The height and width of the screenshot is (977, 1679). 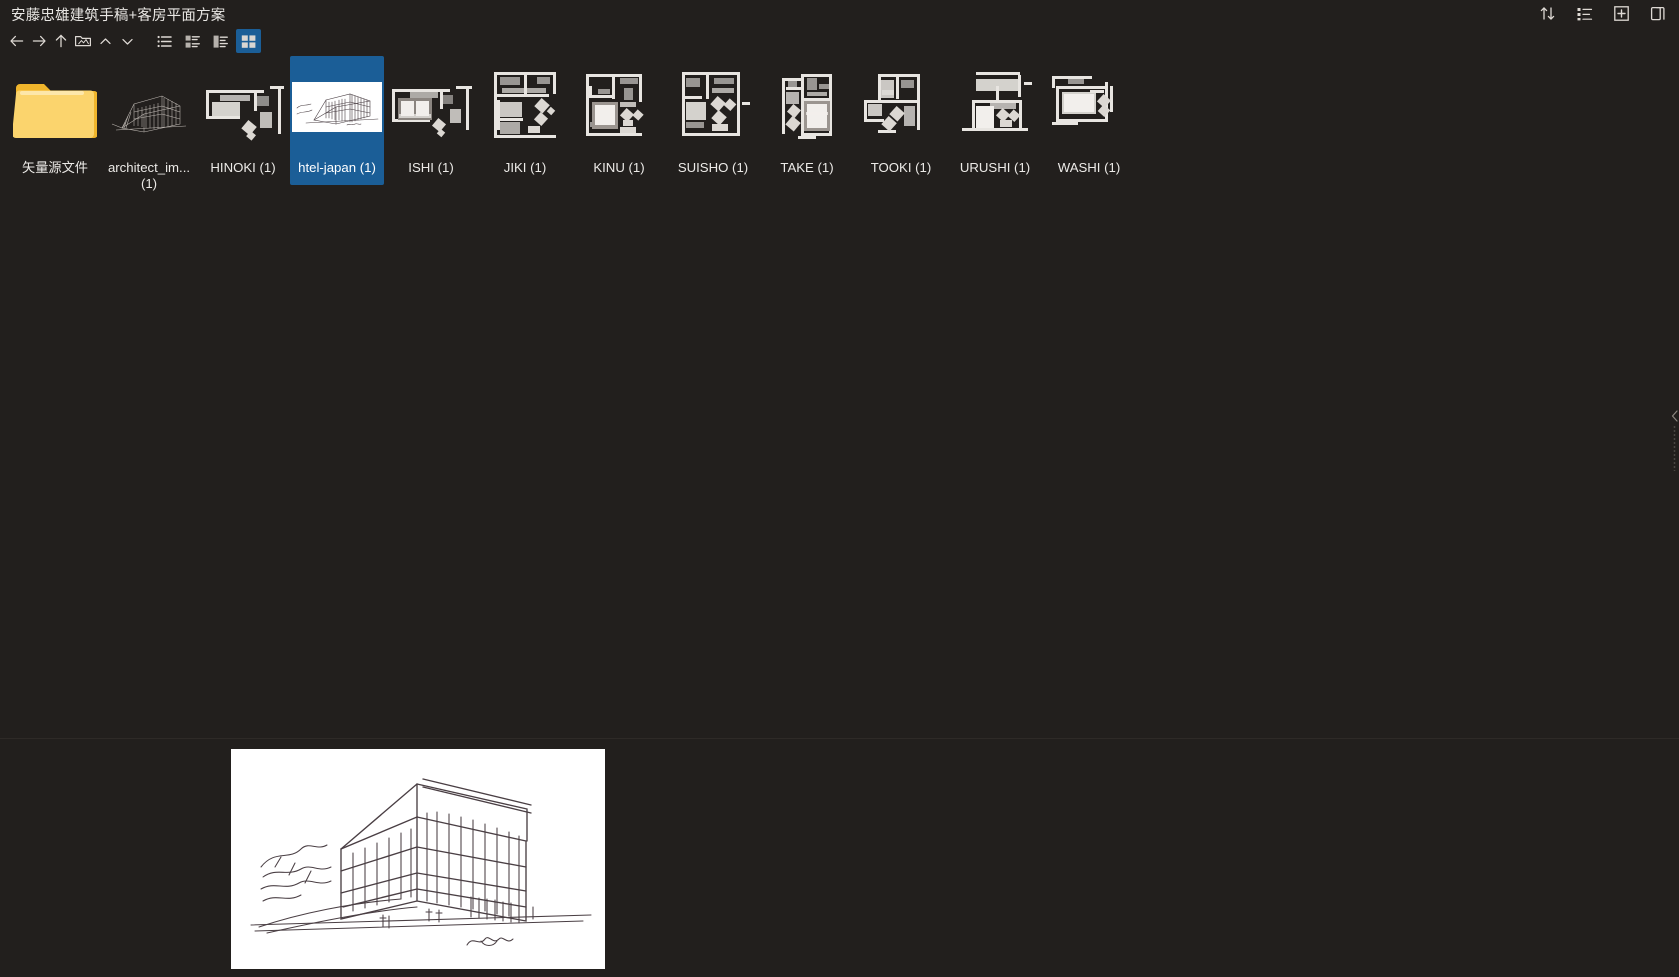 What do you see at coordinates (243, 167) in the screenshot?
I see `file-label: HINOKI (1)` at bounding box center [243, 167].